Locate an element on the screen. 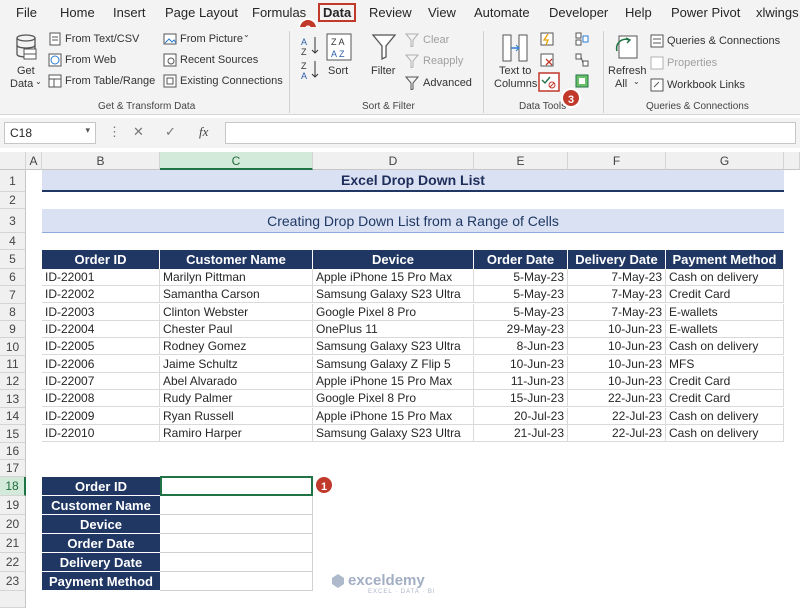 This screenshot has height=608, width=800. cancel-icon: ✕ is located at coordinates (138, 132).